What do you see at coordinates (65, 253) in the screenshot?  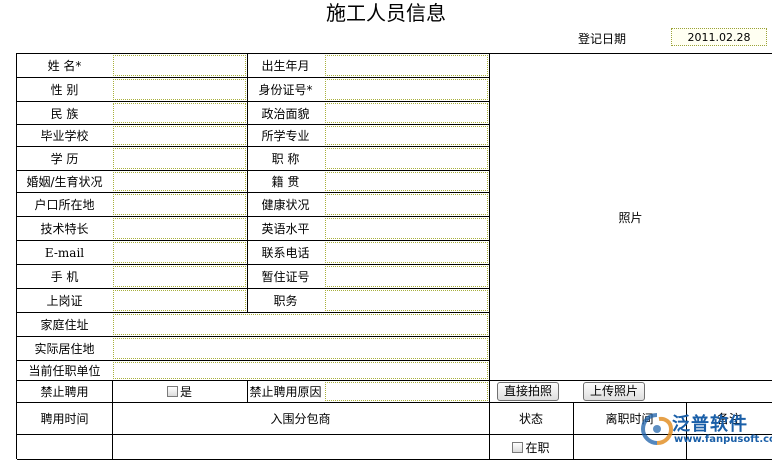 I see `email-label: E-mail` at bounding box center [65, 253].